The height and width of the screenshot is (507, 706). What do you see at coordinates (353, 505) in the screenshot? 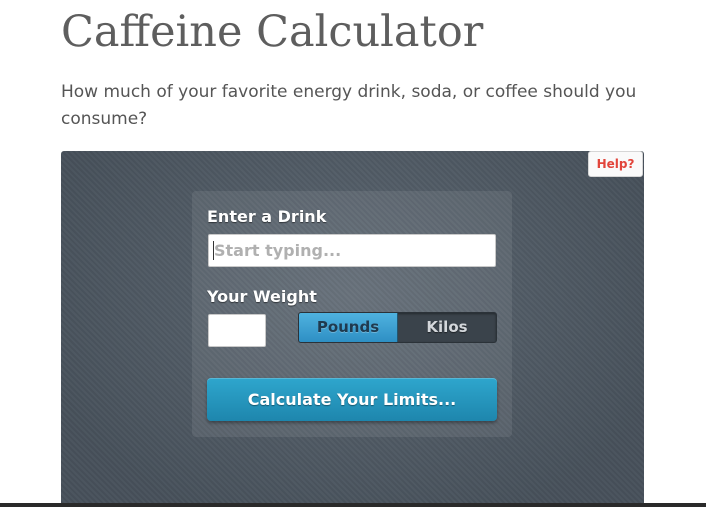
I see `window-bottom-edge` at bounding box center [353, 505].